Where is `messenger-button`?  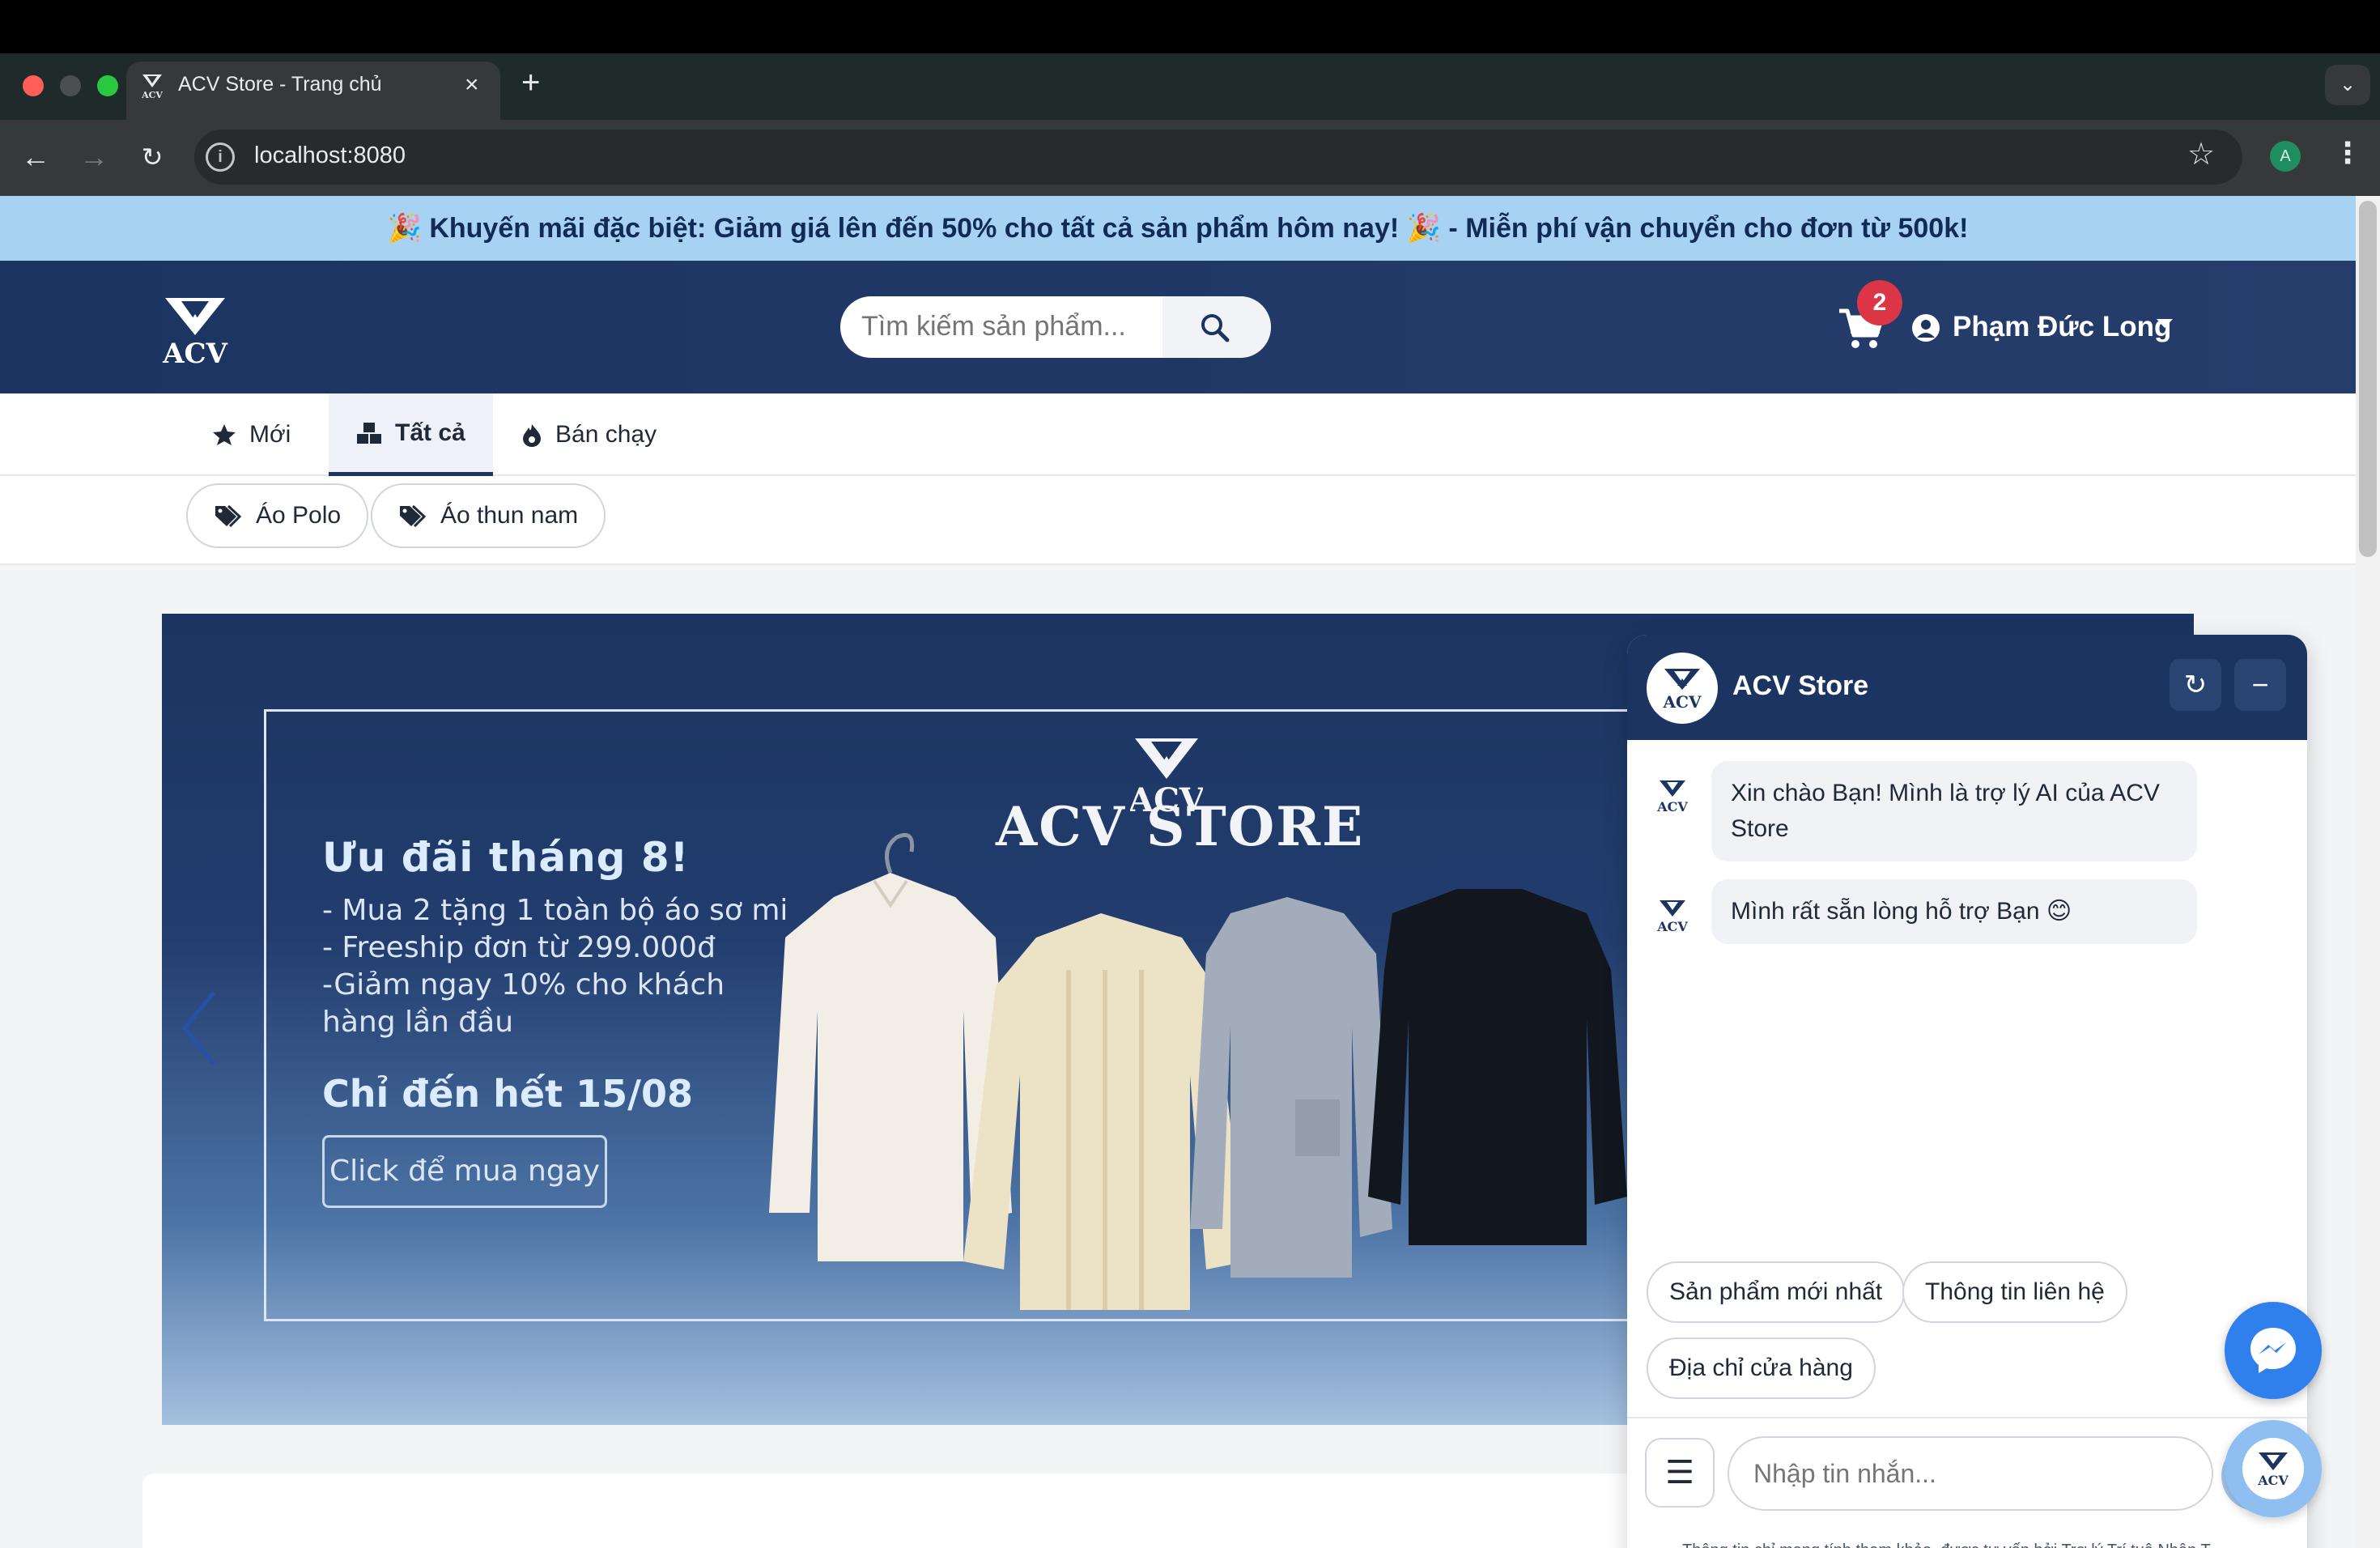
messenger-button is located at coordinates (2273, 1350).